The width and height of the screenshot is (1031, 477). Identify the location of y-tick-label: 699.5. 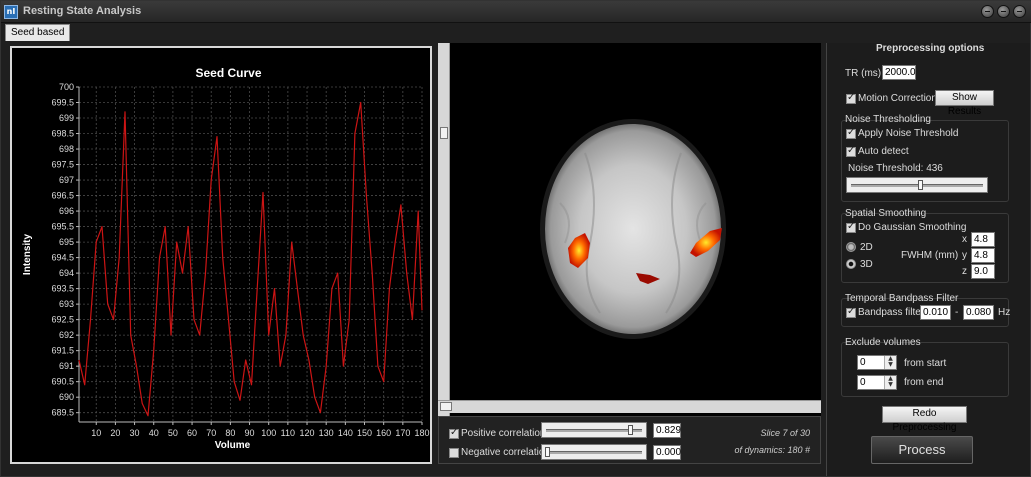
(62, 103).